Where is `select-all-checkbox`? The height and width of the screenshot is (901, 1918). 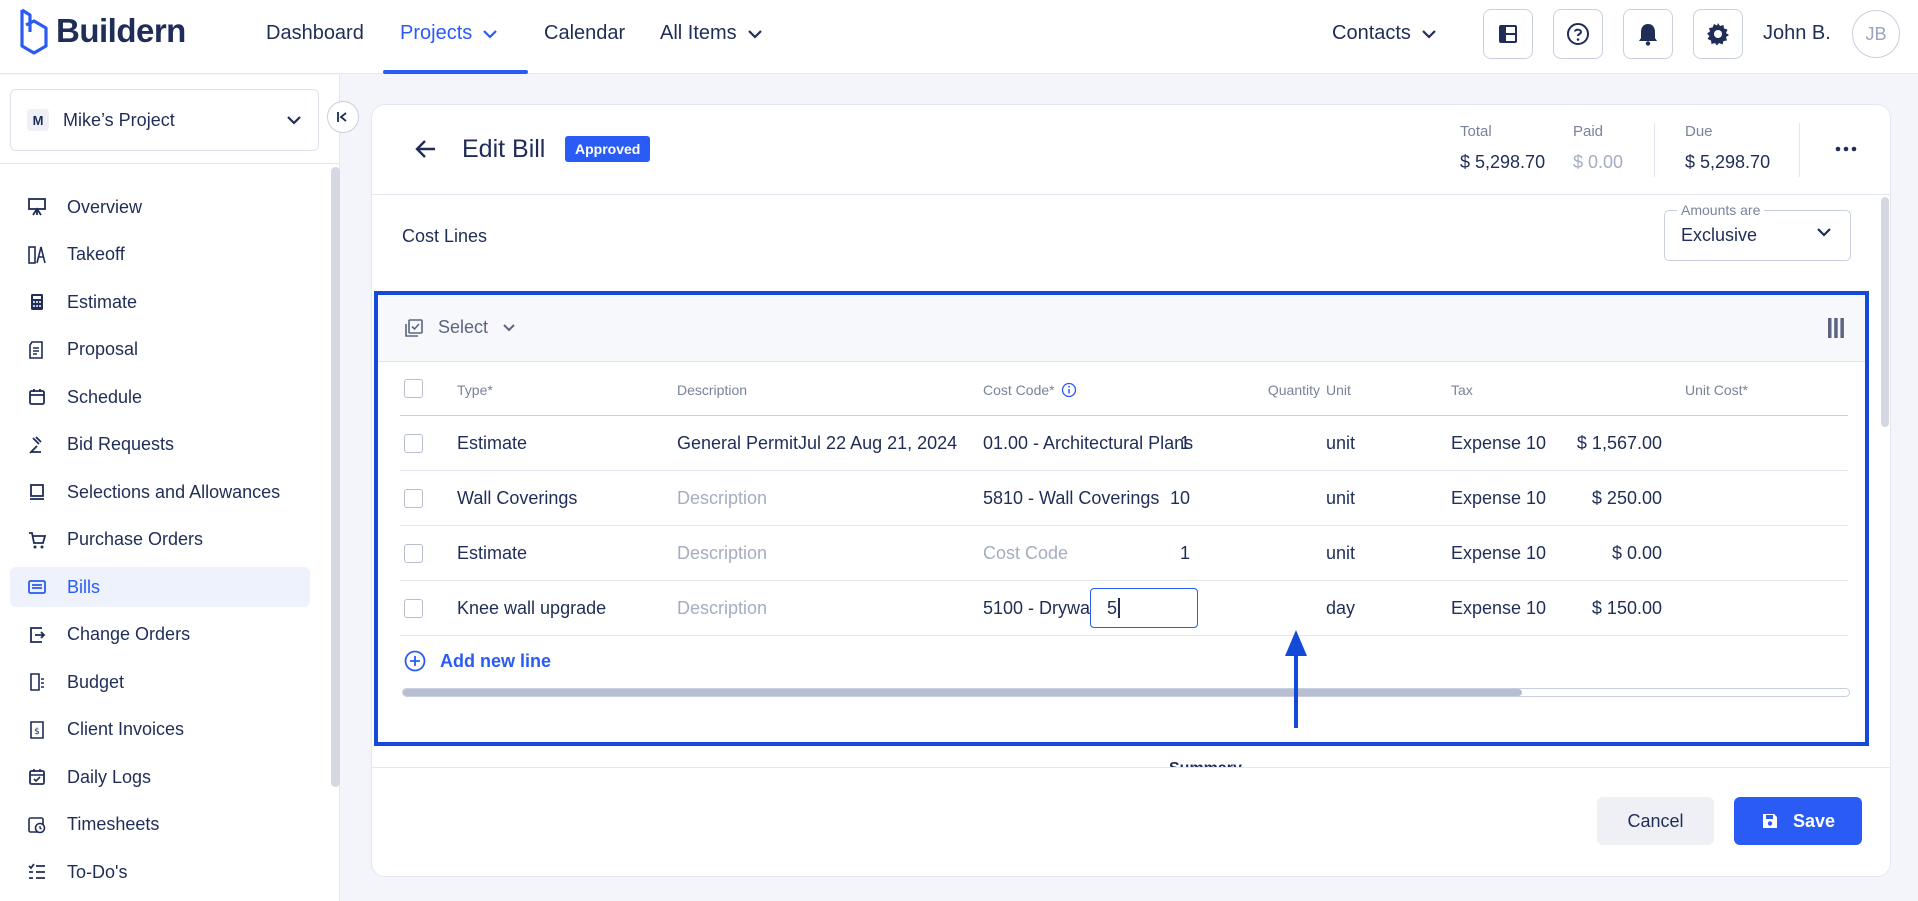 select-all-checkbox is located at coordinates (413, 388).